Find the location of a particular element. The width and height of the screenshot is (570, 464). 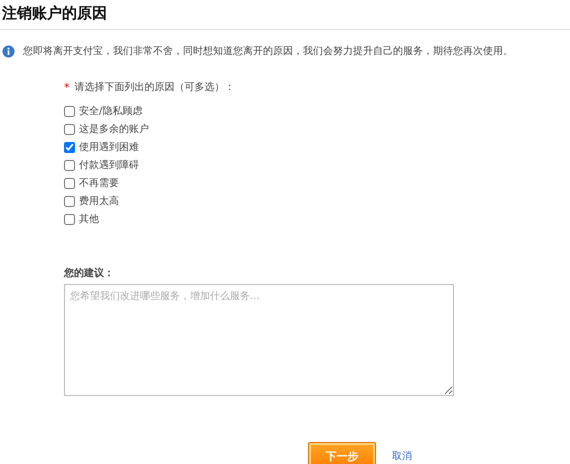

required-mark: * is located at coordinates (67, 87).